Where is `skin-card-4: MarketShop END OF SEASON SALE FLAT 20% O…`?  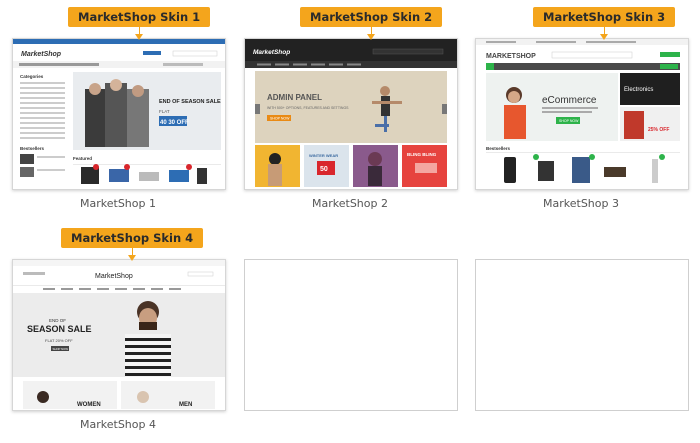 skin-card-4: MarketShop END OF SEASON SALE FLAT 20% O… is located at coordinates (119, 346).